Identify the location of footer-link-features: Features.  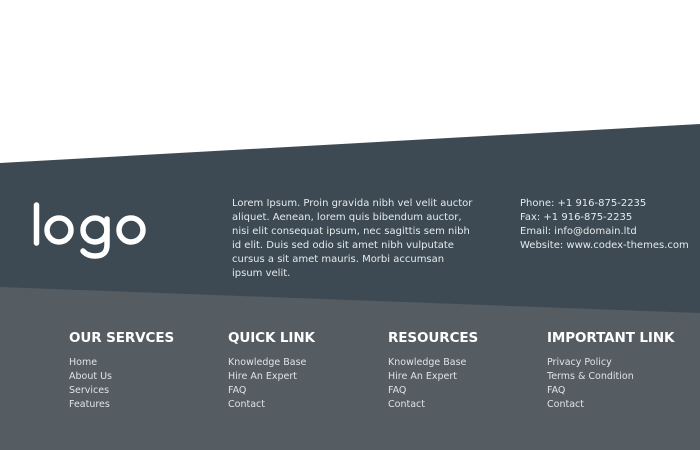
(144, 405).